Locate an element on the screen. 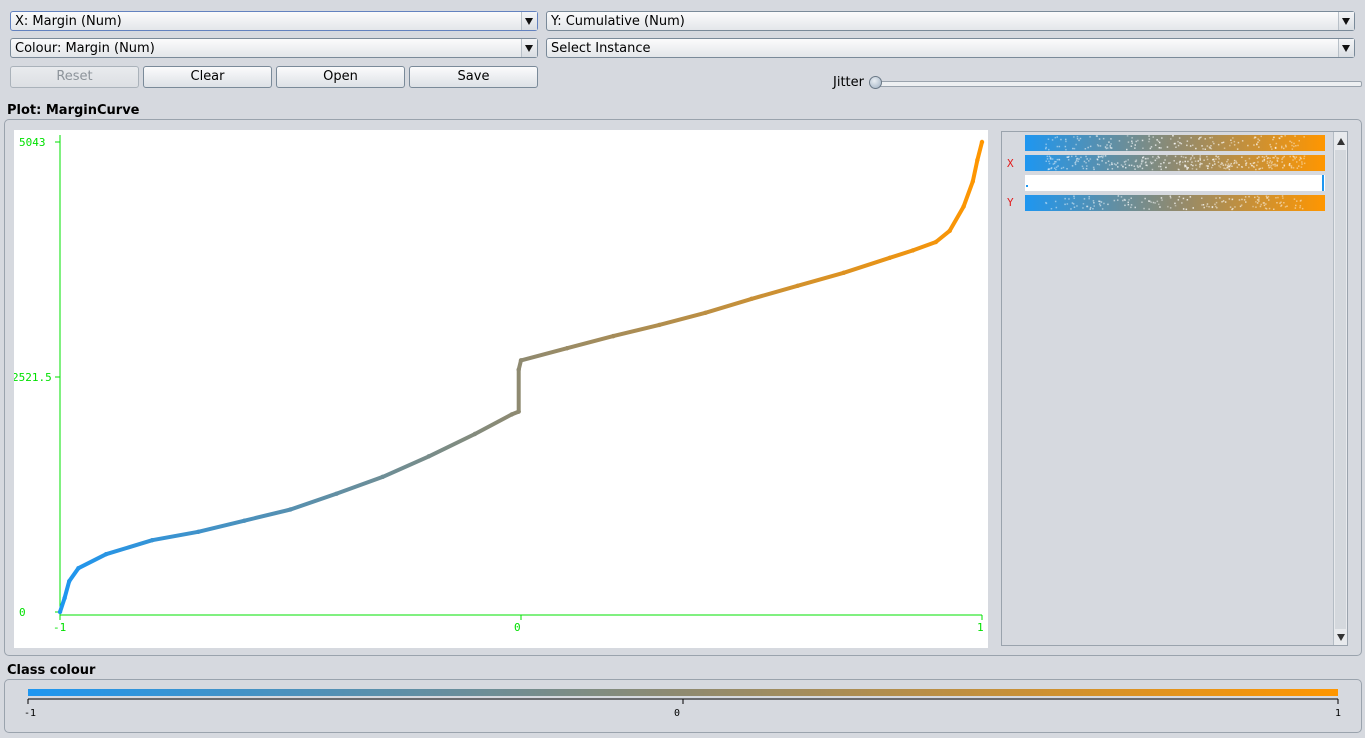 The height and width of the screenshot is (738, 1365). y-axis-marker: Y is located at coordinates (1010, 202).